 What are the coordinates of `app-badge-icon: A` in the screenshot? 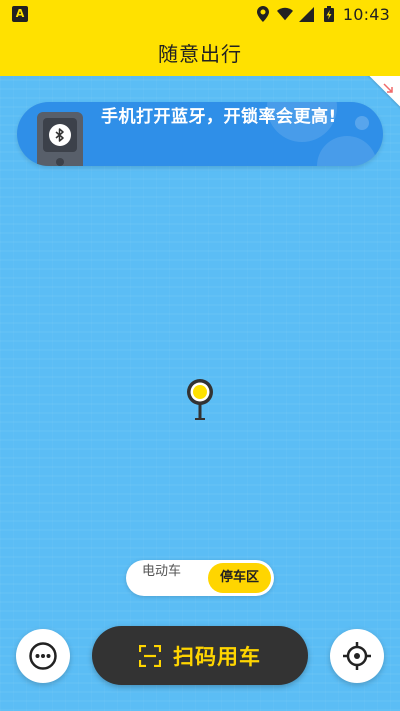 It's located at (20, 14).